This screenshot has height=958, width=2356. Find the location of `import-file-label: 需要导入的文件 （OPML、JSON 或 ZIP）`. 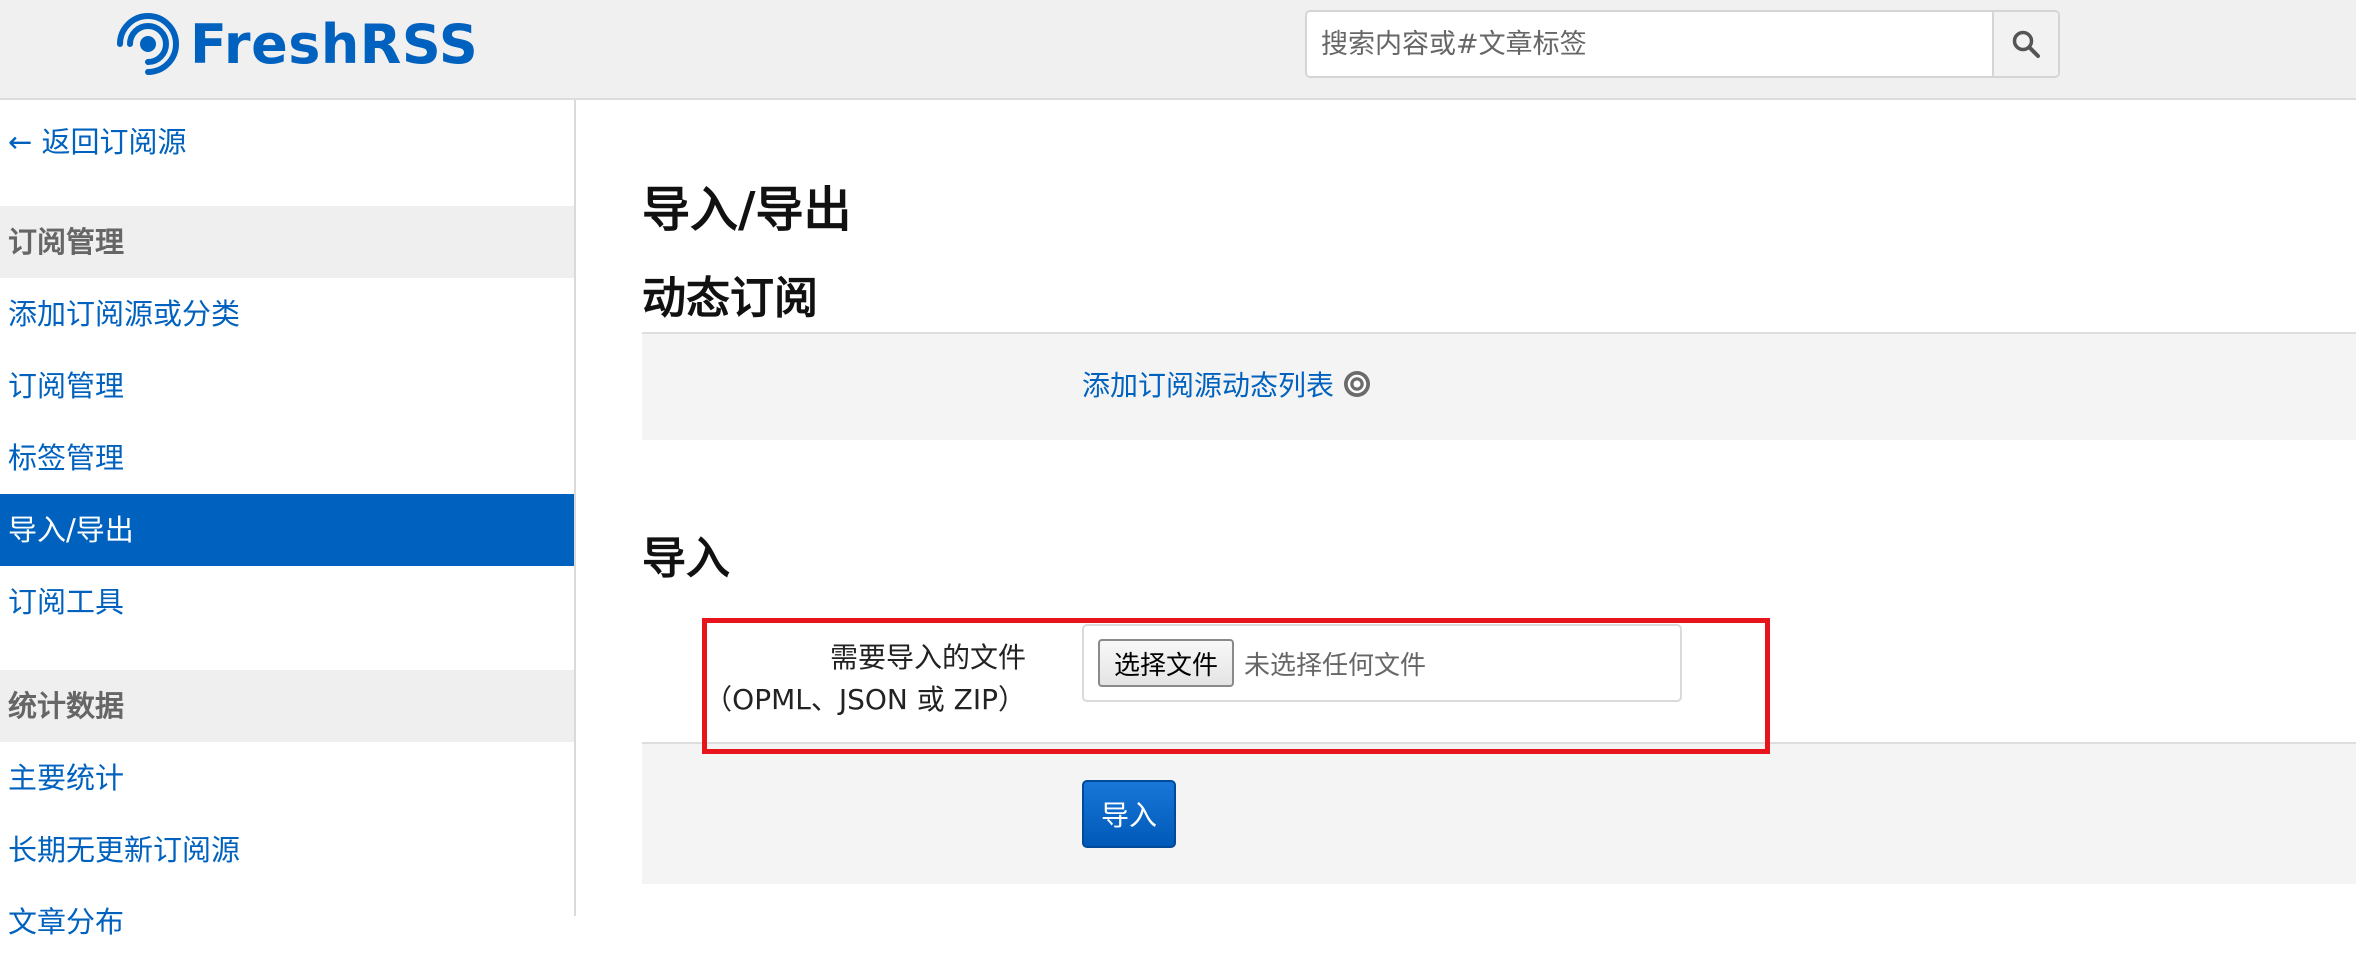

import-file-label: 需要导入的文件 （OPML、JSON 或 ZIP） is located at coordinates (865, 686).